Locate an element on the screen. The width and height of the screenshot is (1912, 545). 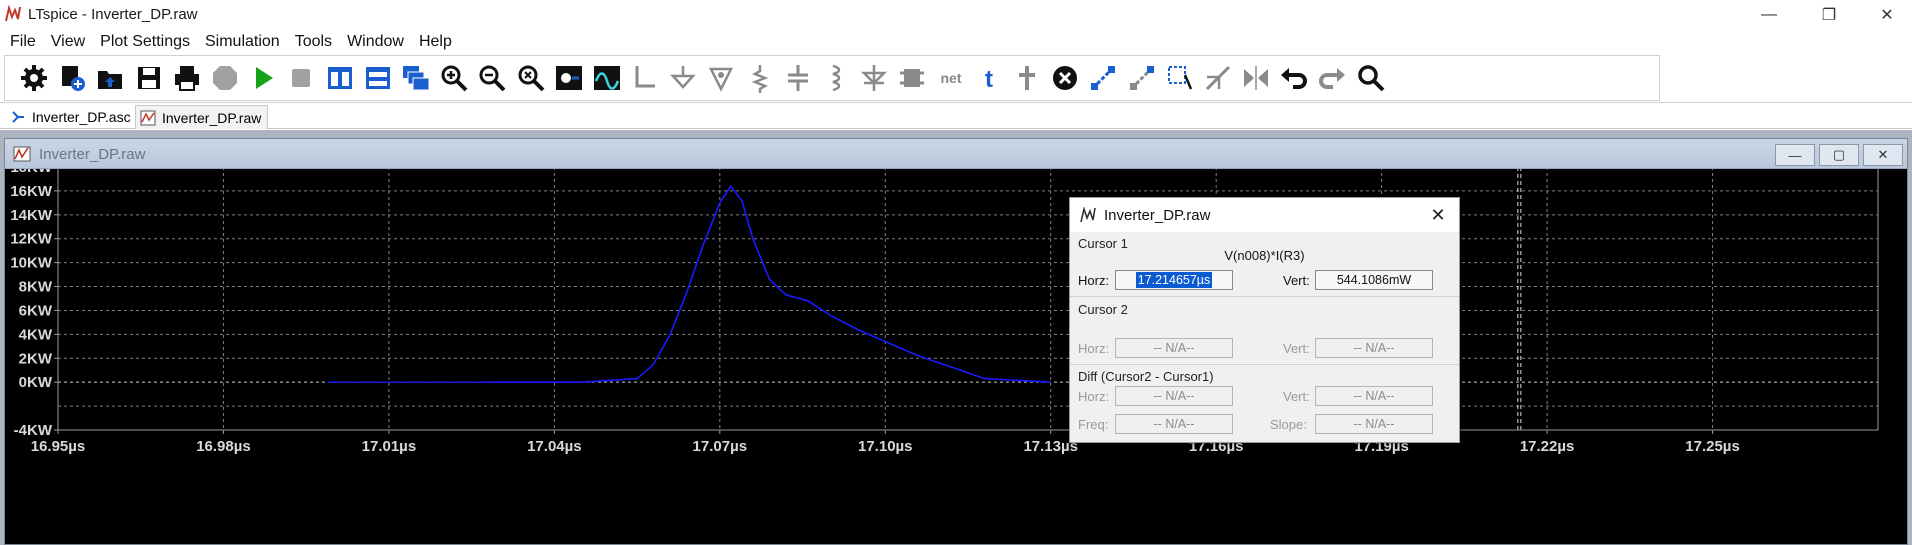
capacitor-icon is located at coordinates (798, 78).